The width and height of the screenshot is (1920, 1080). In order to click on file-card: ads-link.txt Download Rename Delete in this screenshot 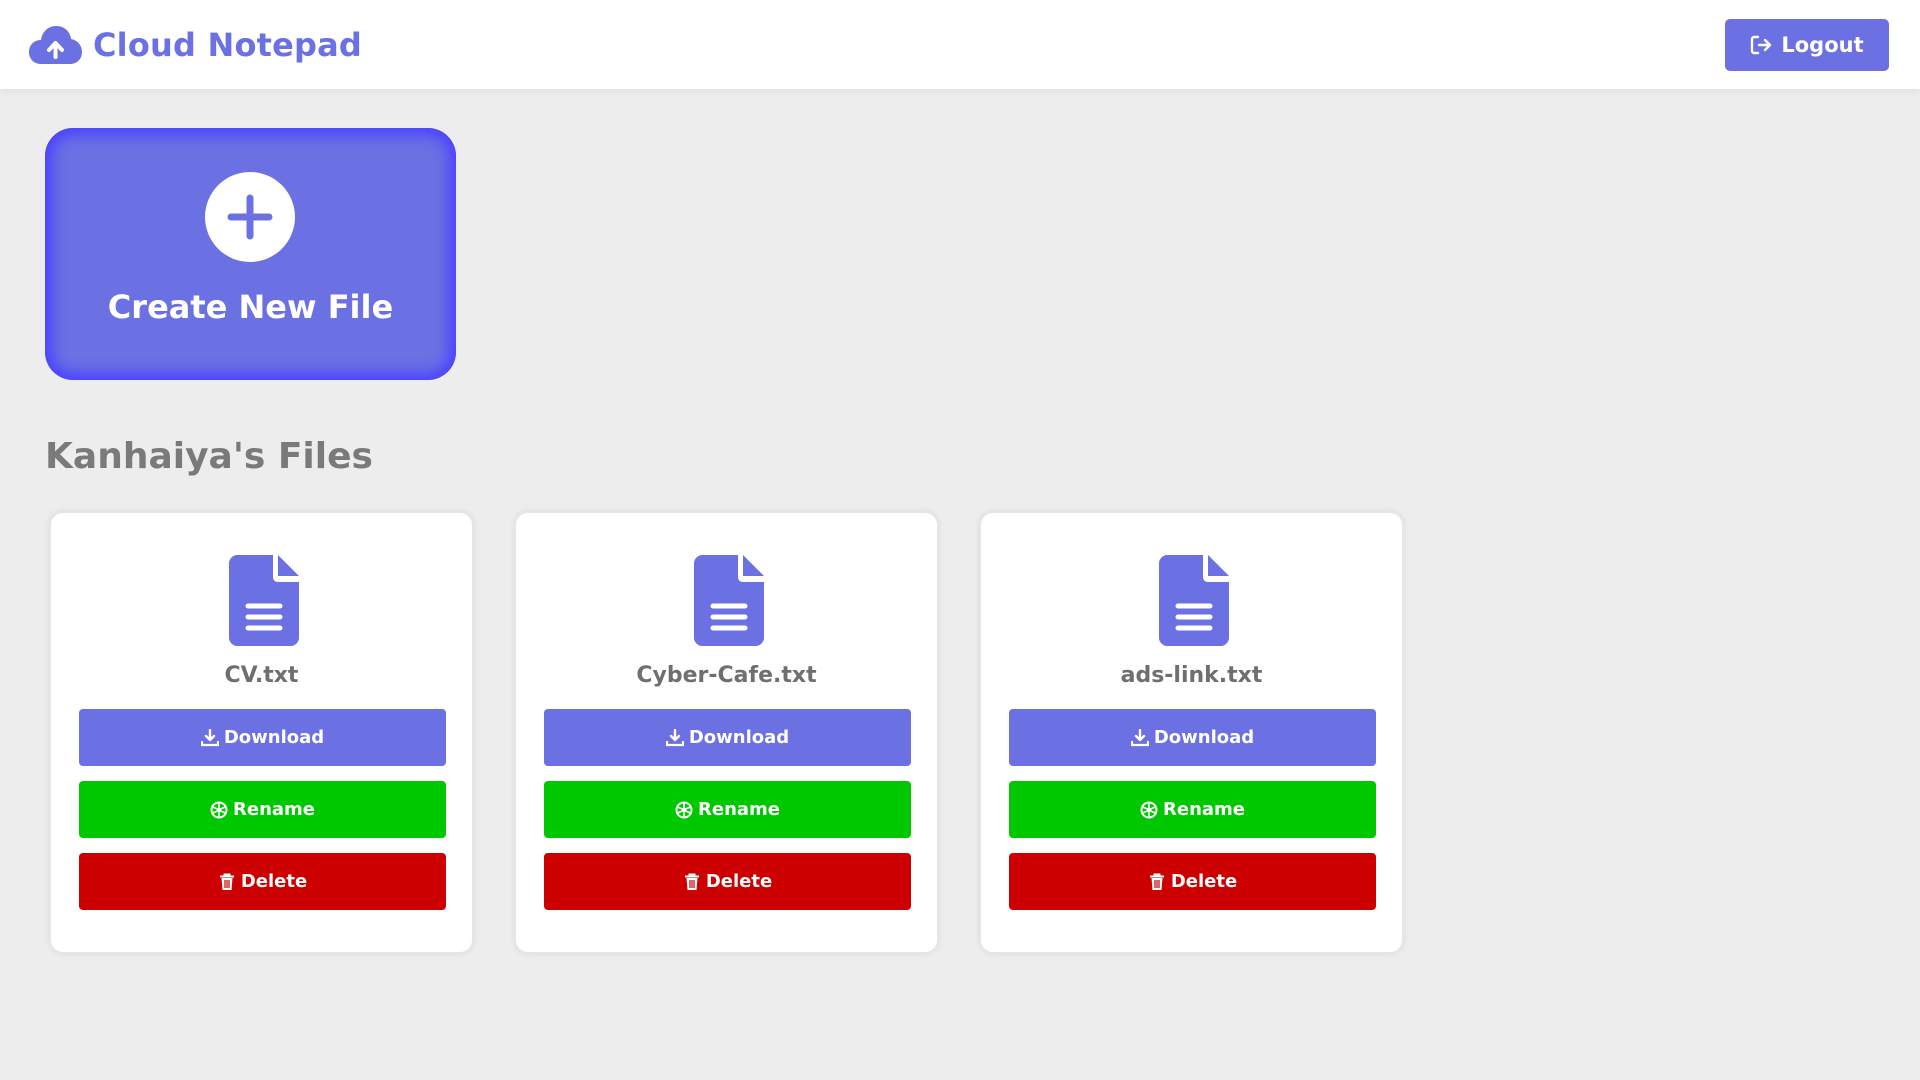, I will do `click(1191, 732)`.